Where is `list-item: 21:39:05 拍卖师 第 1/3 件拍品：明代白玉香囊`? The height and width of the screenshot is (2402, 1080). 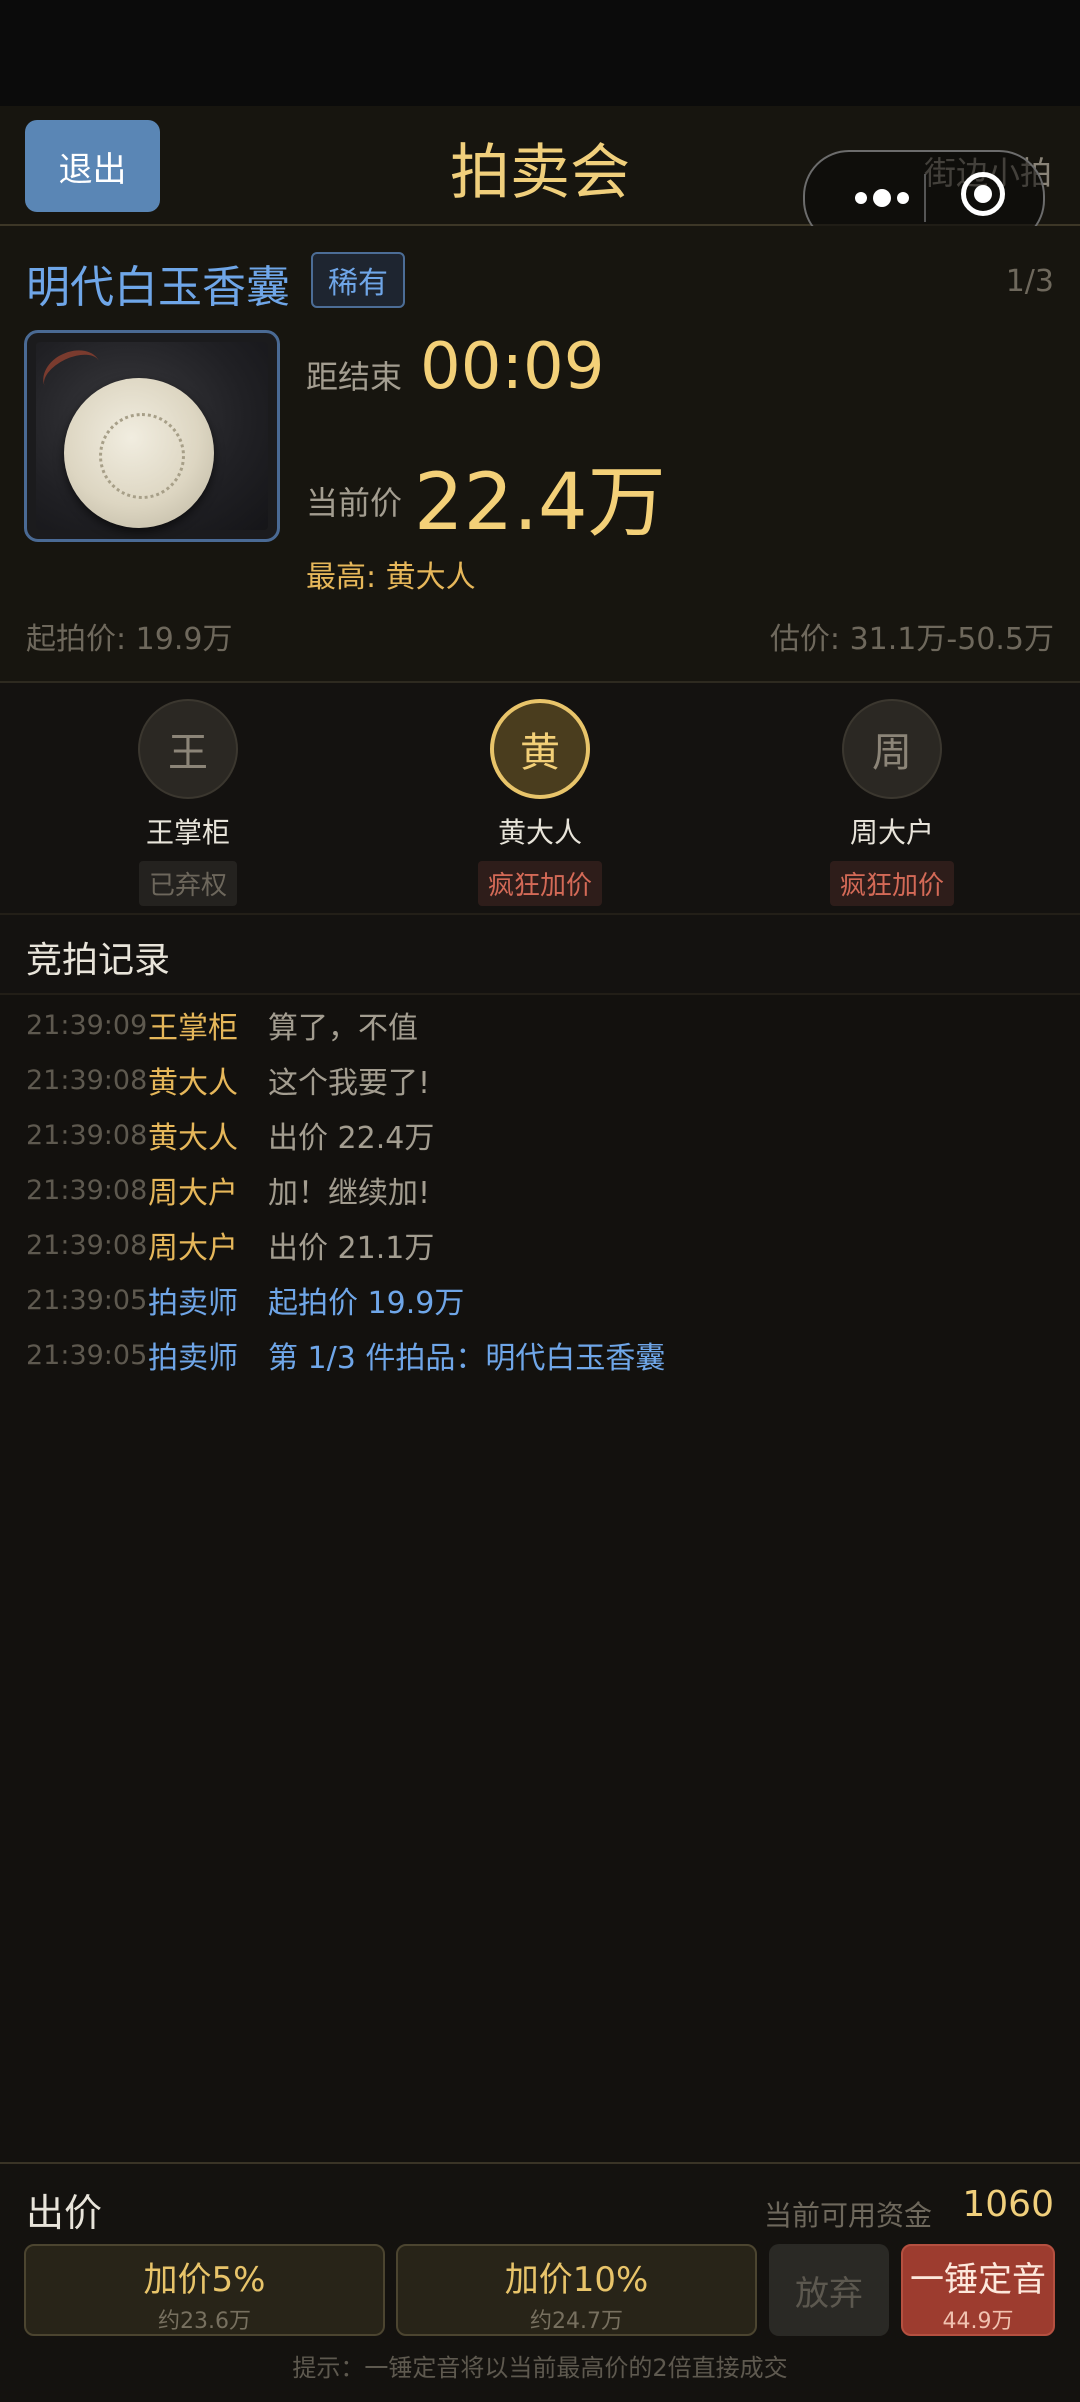
list-item: 21:39:05 拍卖师 第 1/3 件拍品：明代白玉香囊 is located at coordinates (345, 1355).